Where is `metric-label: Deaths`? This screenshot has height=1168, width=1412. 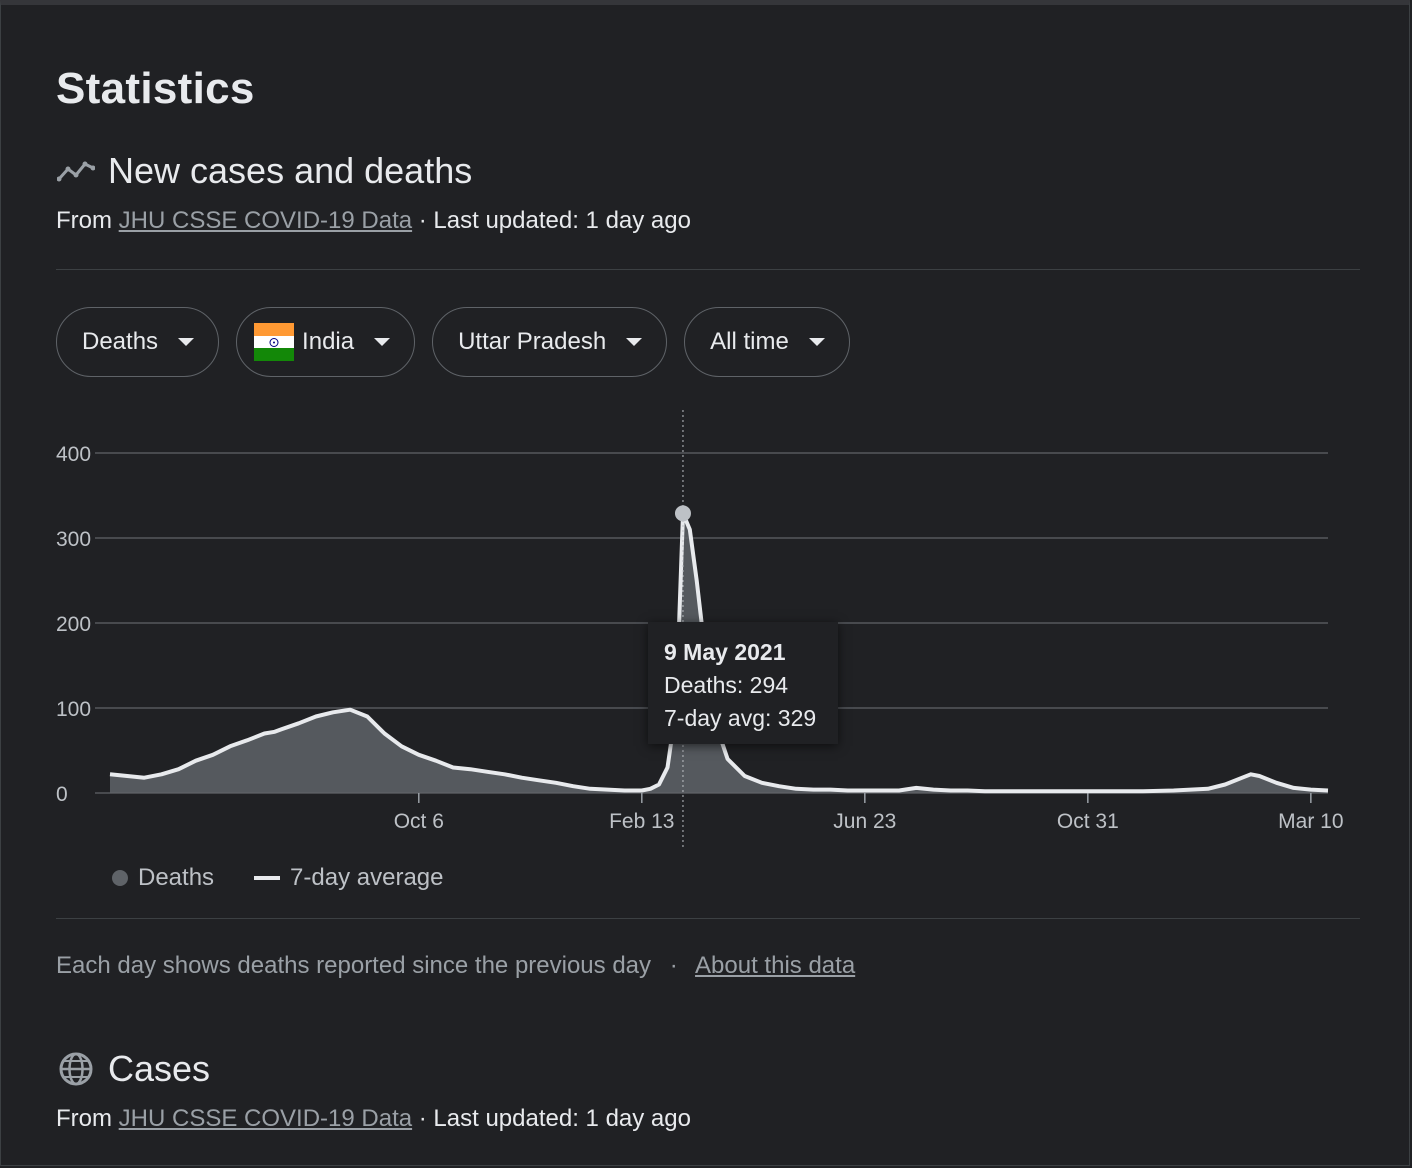 metric-label: Deaths is located at coordinates (120, 341).